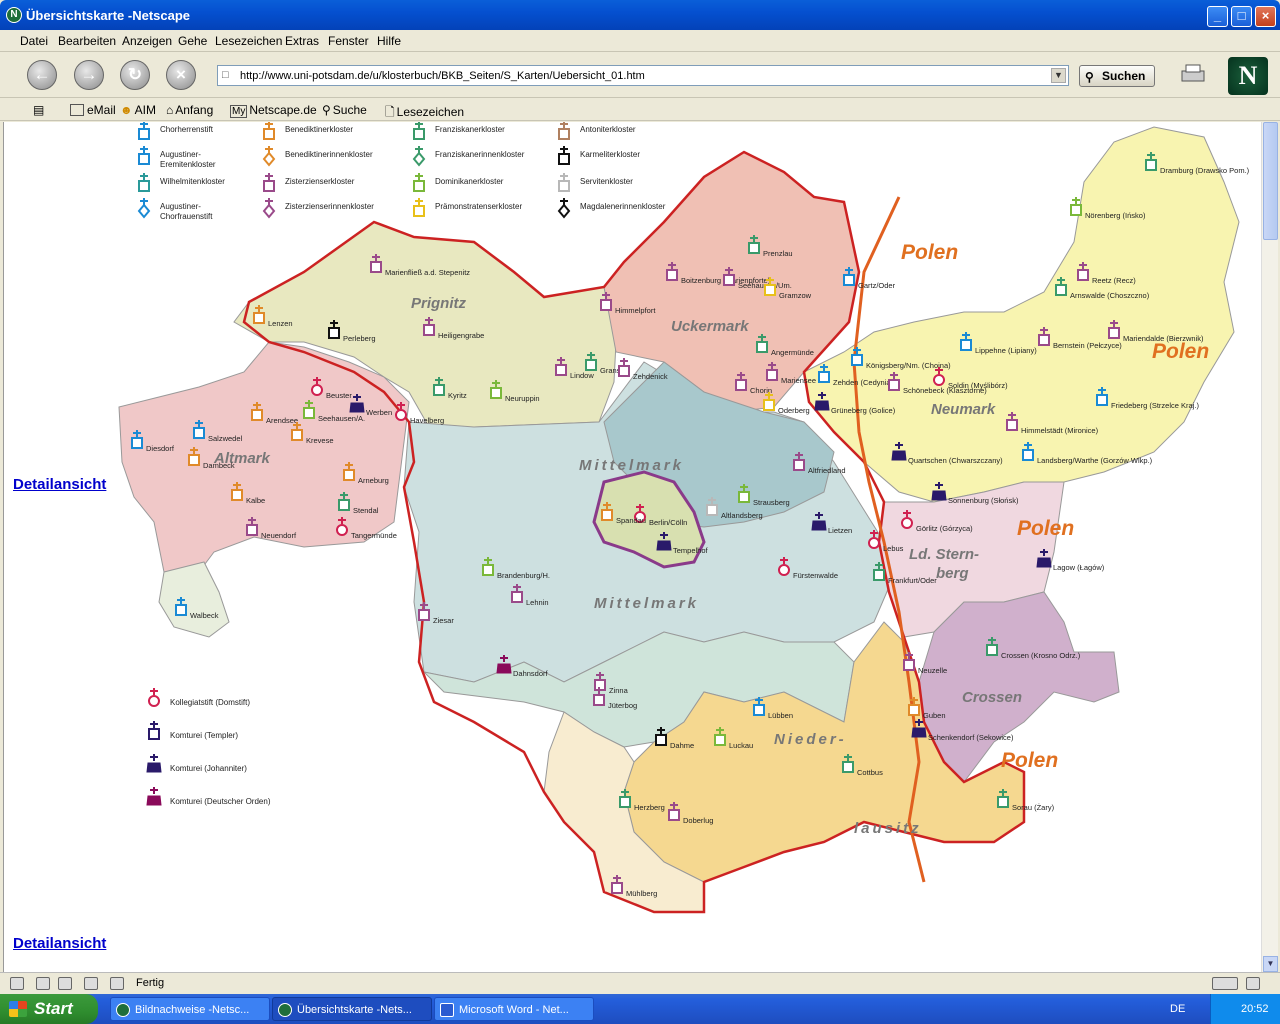  I want to click on url-bar: □ ▼, so click(643, 75).